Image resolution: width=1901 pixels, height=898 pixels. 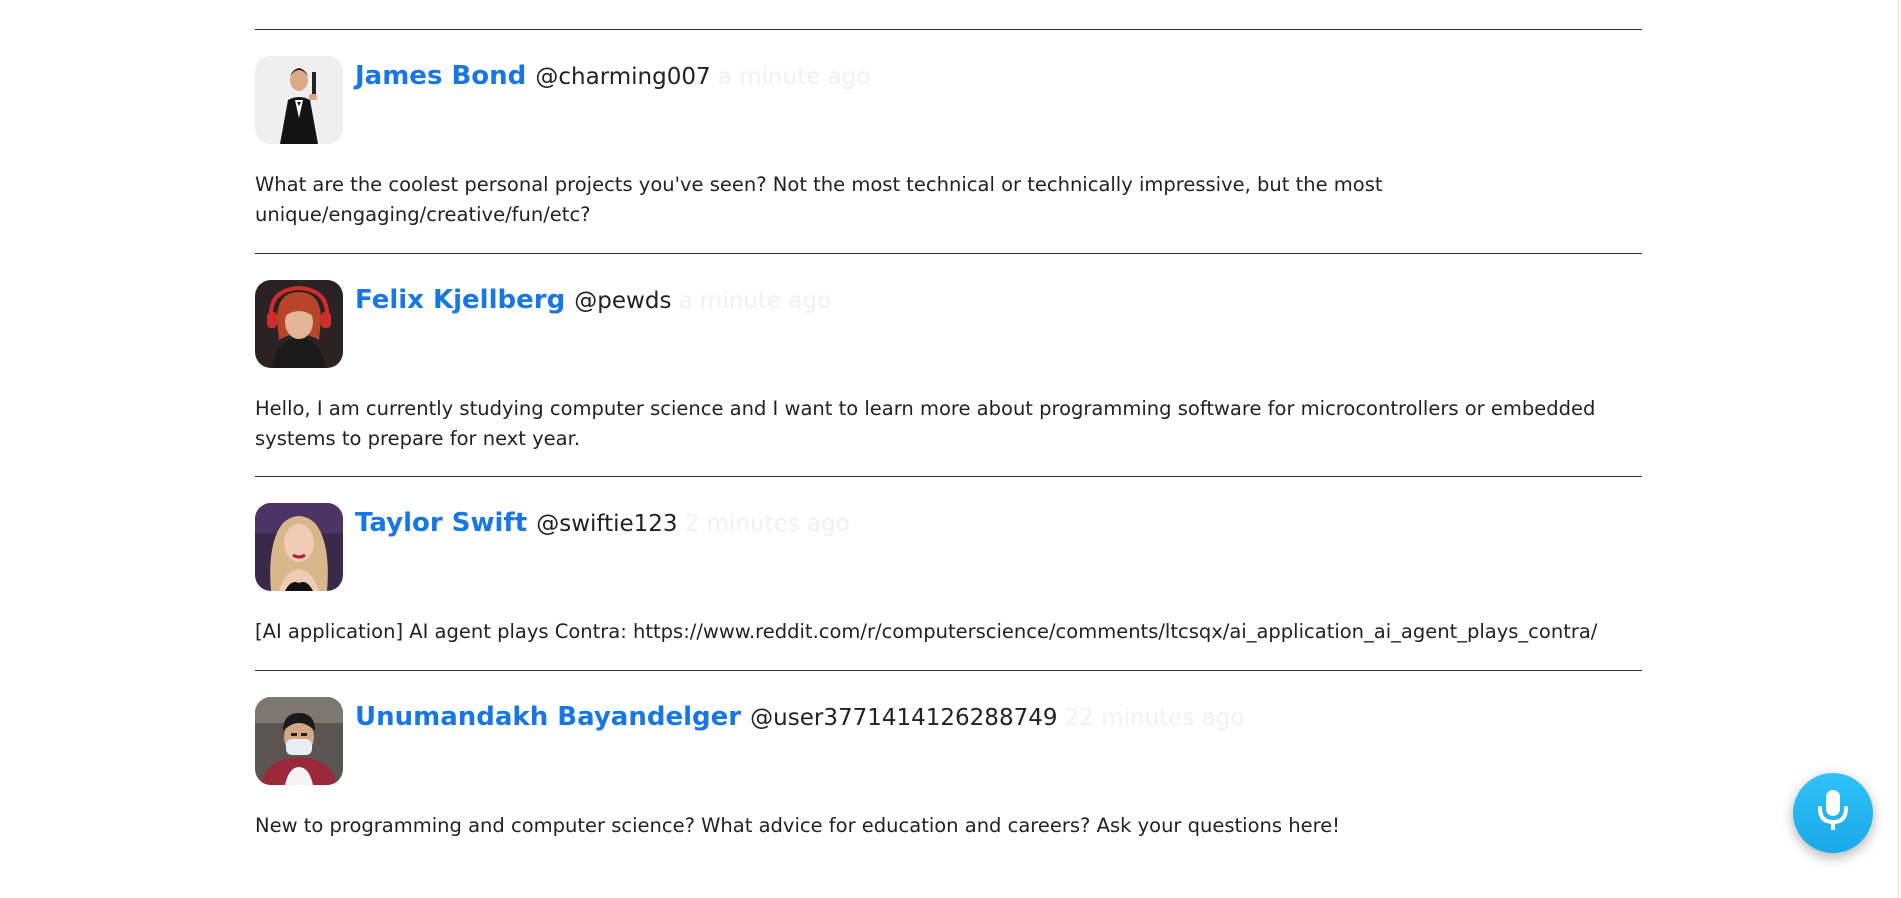 What do you see at coordinates (441, 523) in the screenshot?
I see `author-name-link: Taylor Swift` at bounding box center [441, 523].